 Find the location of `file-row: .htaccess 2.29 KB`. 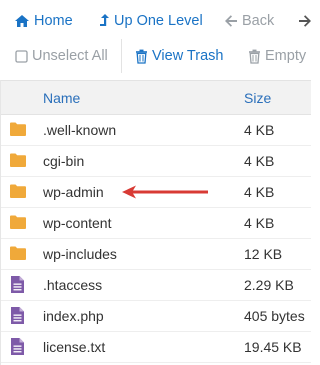

file-row: .htaccess 2.29 KB is located at coordinates (156, 285).